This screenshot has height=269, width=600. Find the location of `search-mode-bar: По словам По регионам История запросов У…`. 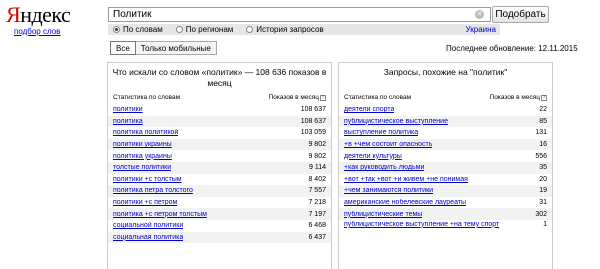

search-mode-bar: По словам По регионам История запросов У… is located at coordinates (304, 29).